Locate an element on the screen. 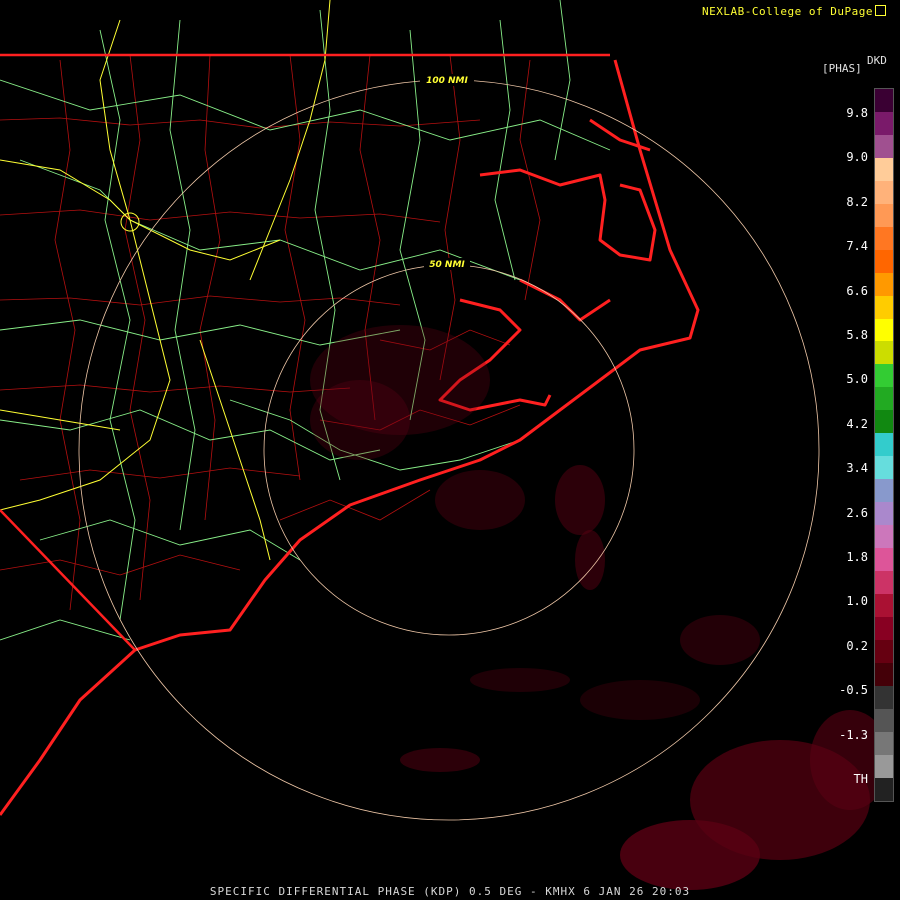 Image resolution: width=900 pixels, height=900 pixels. legend-colorbar is located at coordinates (884, 445).